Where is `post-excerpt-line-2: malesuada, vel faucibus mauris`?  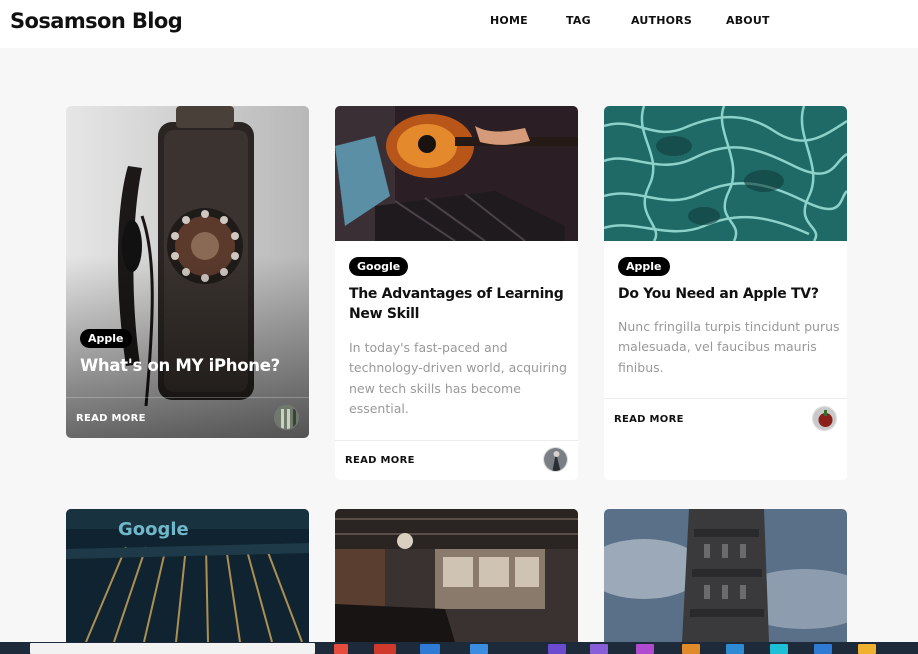
post-excerpt-line-2: malesuada, vel faucibus mauris is located at coordinates (717, 346).